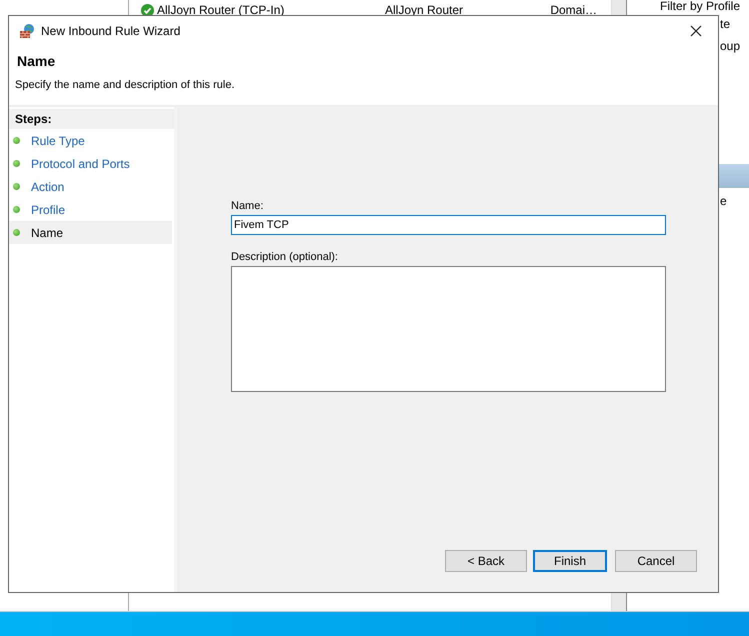 This screenshot has width=749, height=636. I want to click on partial-action-item: e, so click(723, 201).